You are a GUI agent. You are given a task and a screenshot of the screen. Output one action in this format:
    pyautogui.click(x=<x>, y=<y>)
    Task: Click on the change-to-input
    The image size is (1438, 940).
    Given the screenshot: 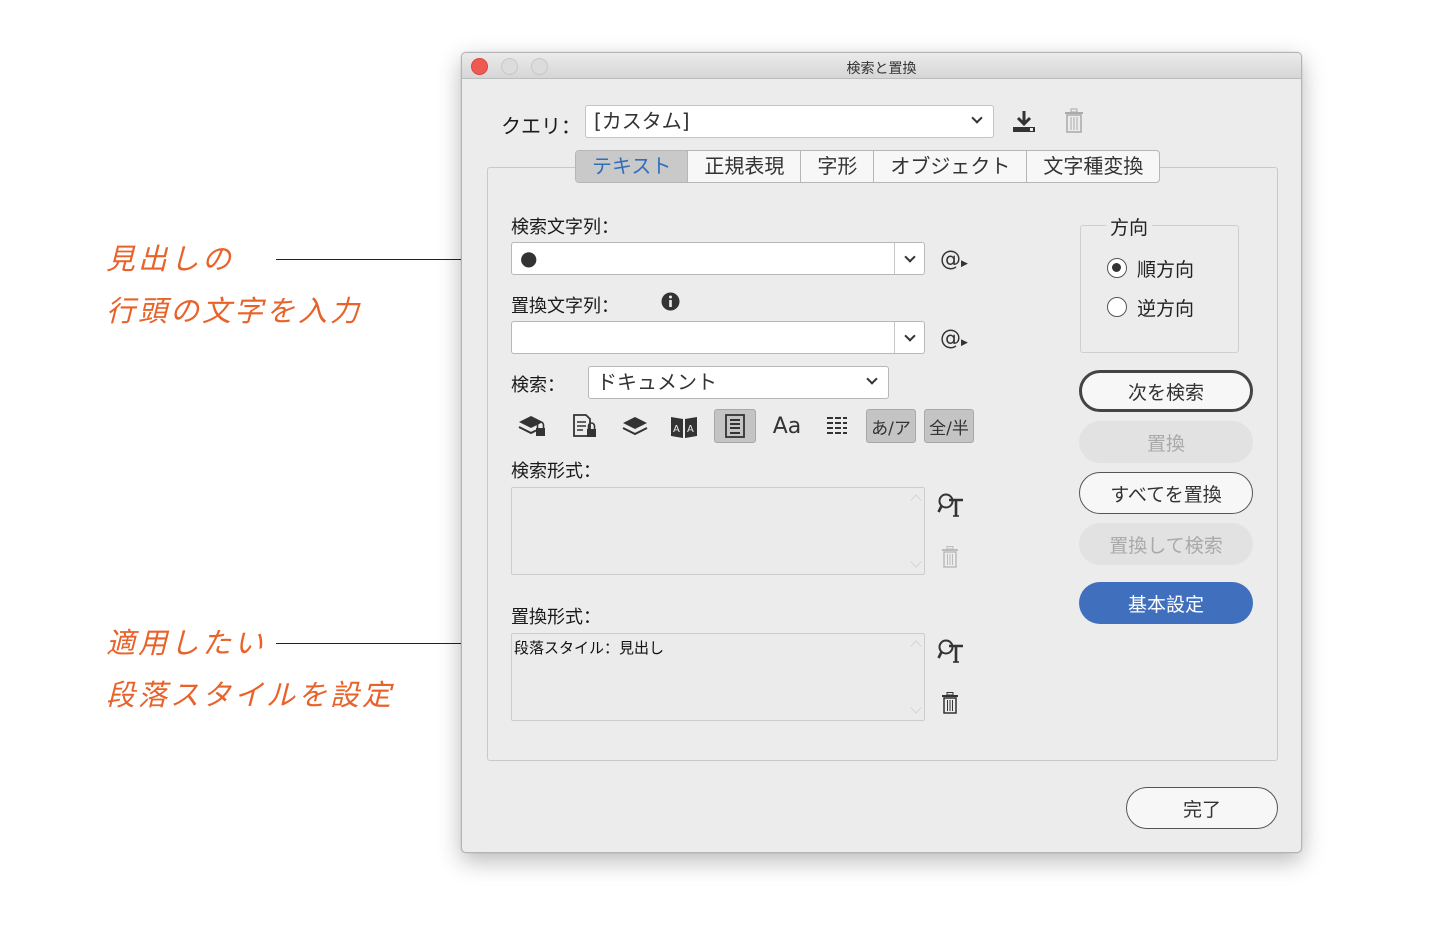 What is the action you would take?
    pyautogui.click(x=718, y=337)
    